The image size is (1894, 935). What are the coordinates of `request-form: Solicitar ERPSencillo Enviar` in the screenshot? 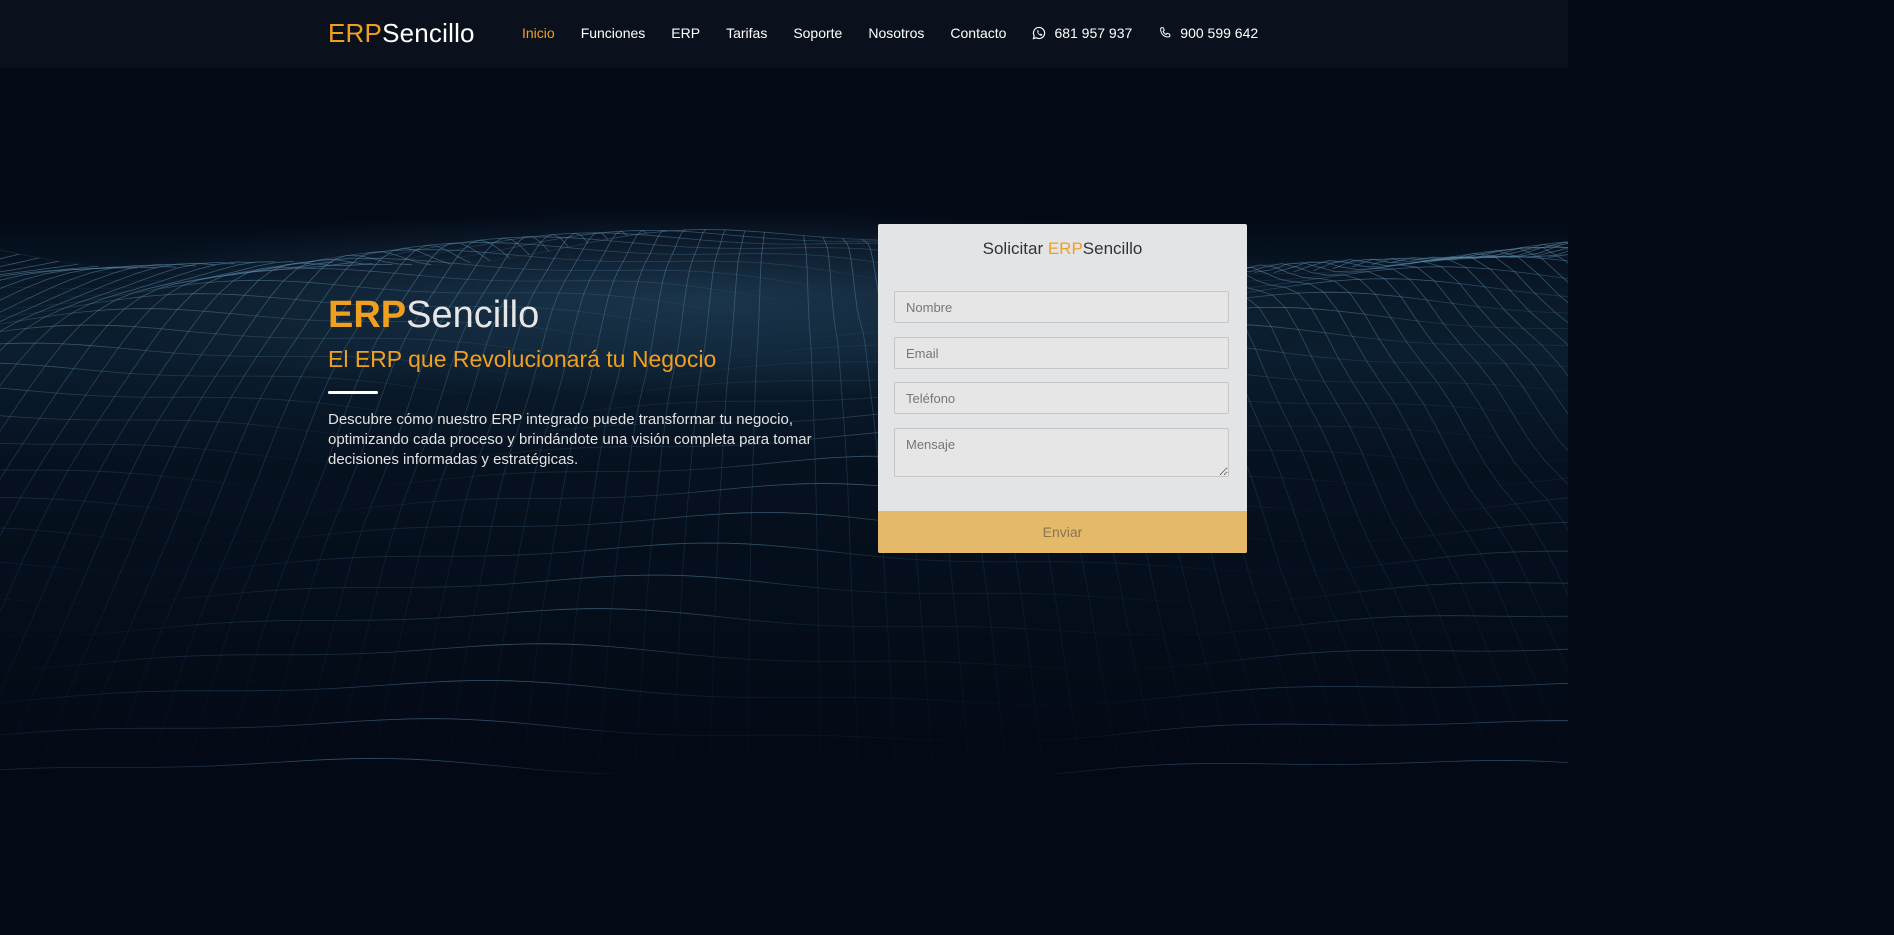 It's located at (1062, 388).